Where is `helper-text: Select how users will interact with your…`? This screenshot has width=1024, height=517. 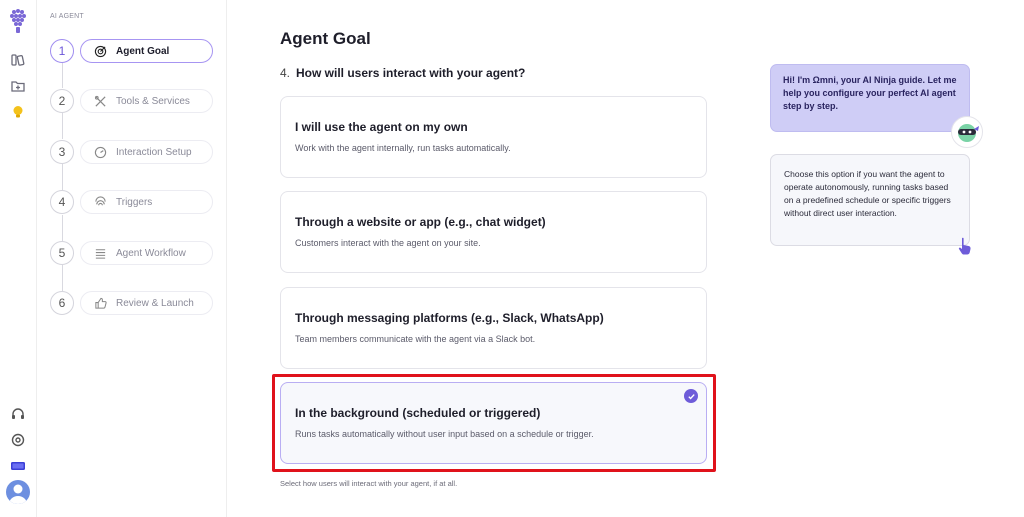 helper-text: Select how users will interact with your… is located at coordinates (369, 483).